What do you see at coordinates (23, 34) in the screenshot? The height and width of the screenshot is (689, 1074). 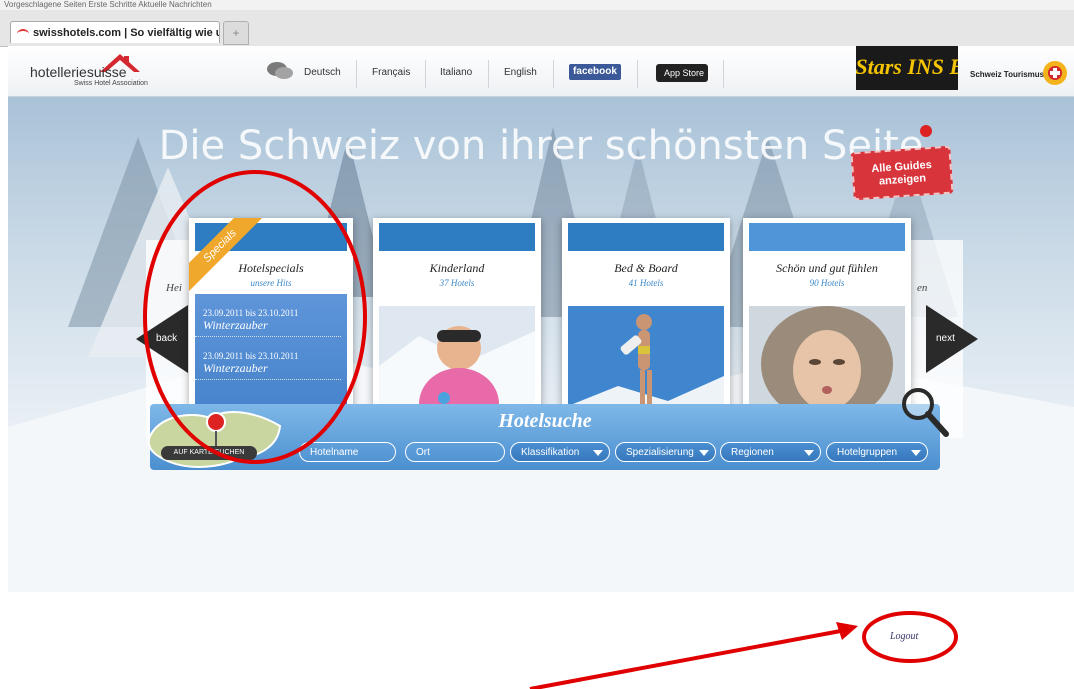 I see `site-favicon-icon` at bounding box center [23, 34].